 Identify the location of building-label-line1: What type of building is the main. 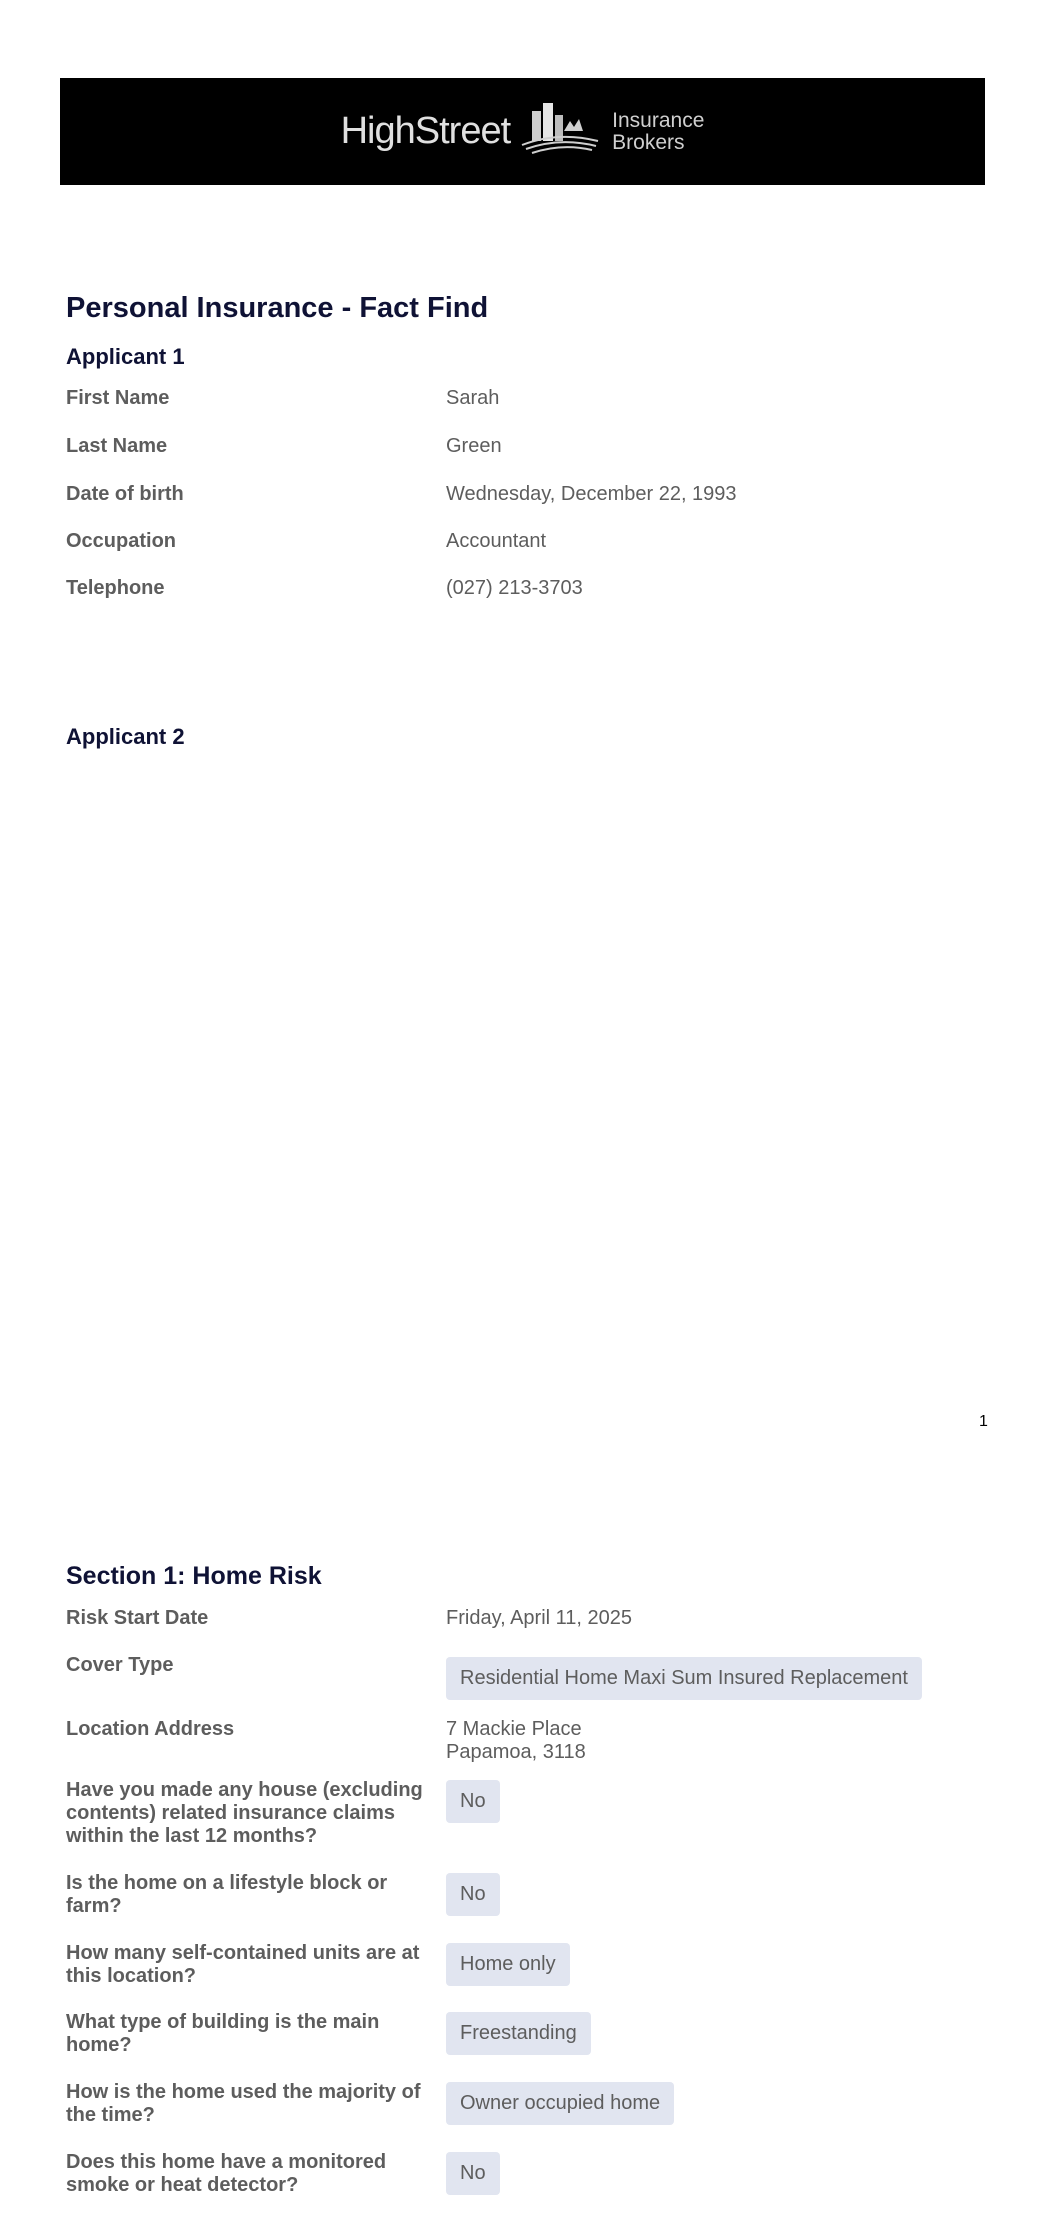
(223, 2022).